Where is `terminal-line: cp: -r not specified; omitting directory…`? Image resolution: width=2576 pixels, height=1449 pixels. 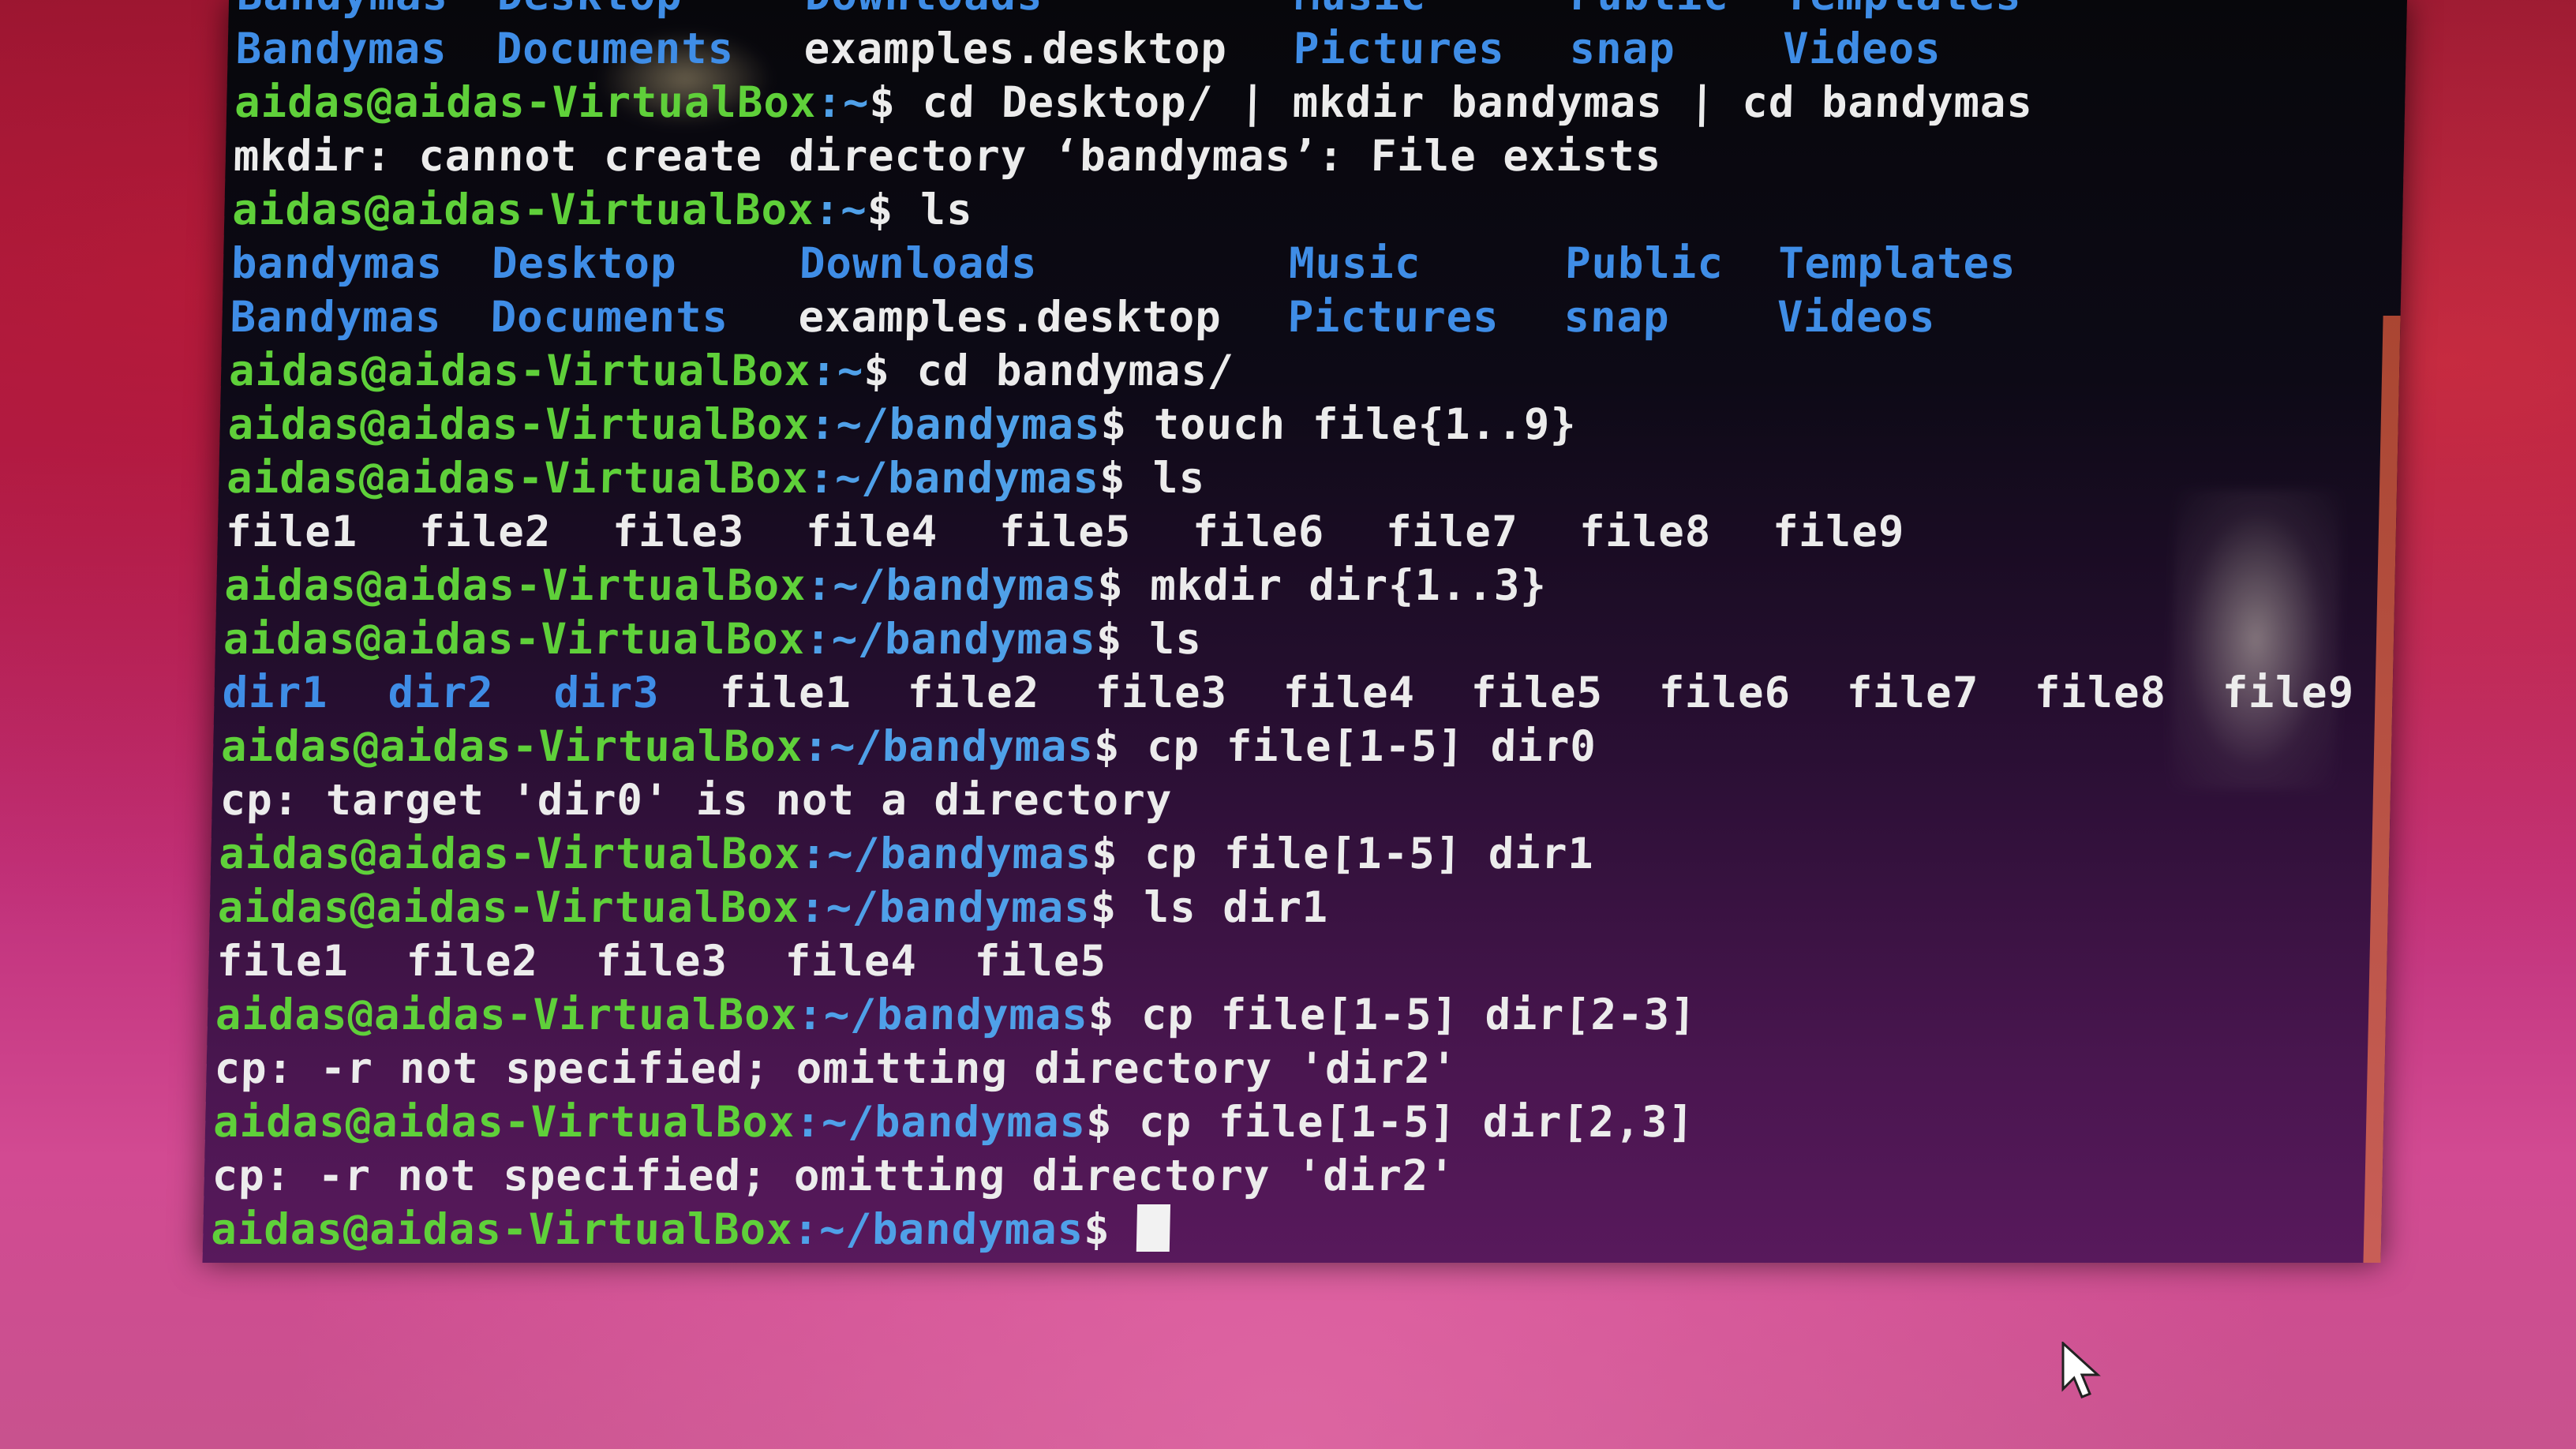
terminal-line: cp: -r not specified; omitting directory… is located at coordinates (1278, 1176).